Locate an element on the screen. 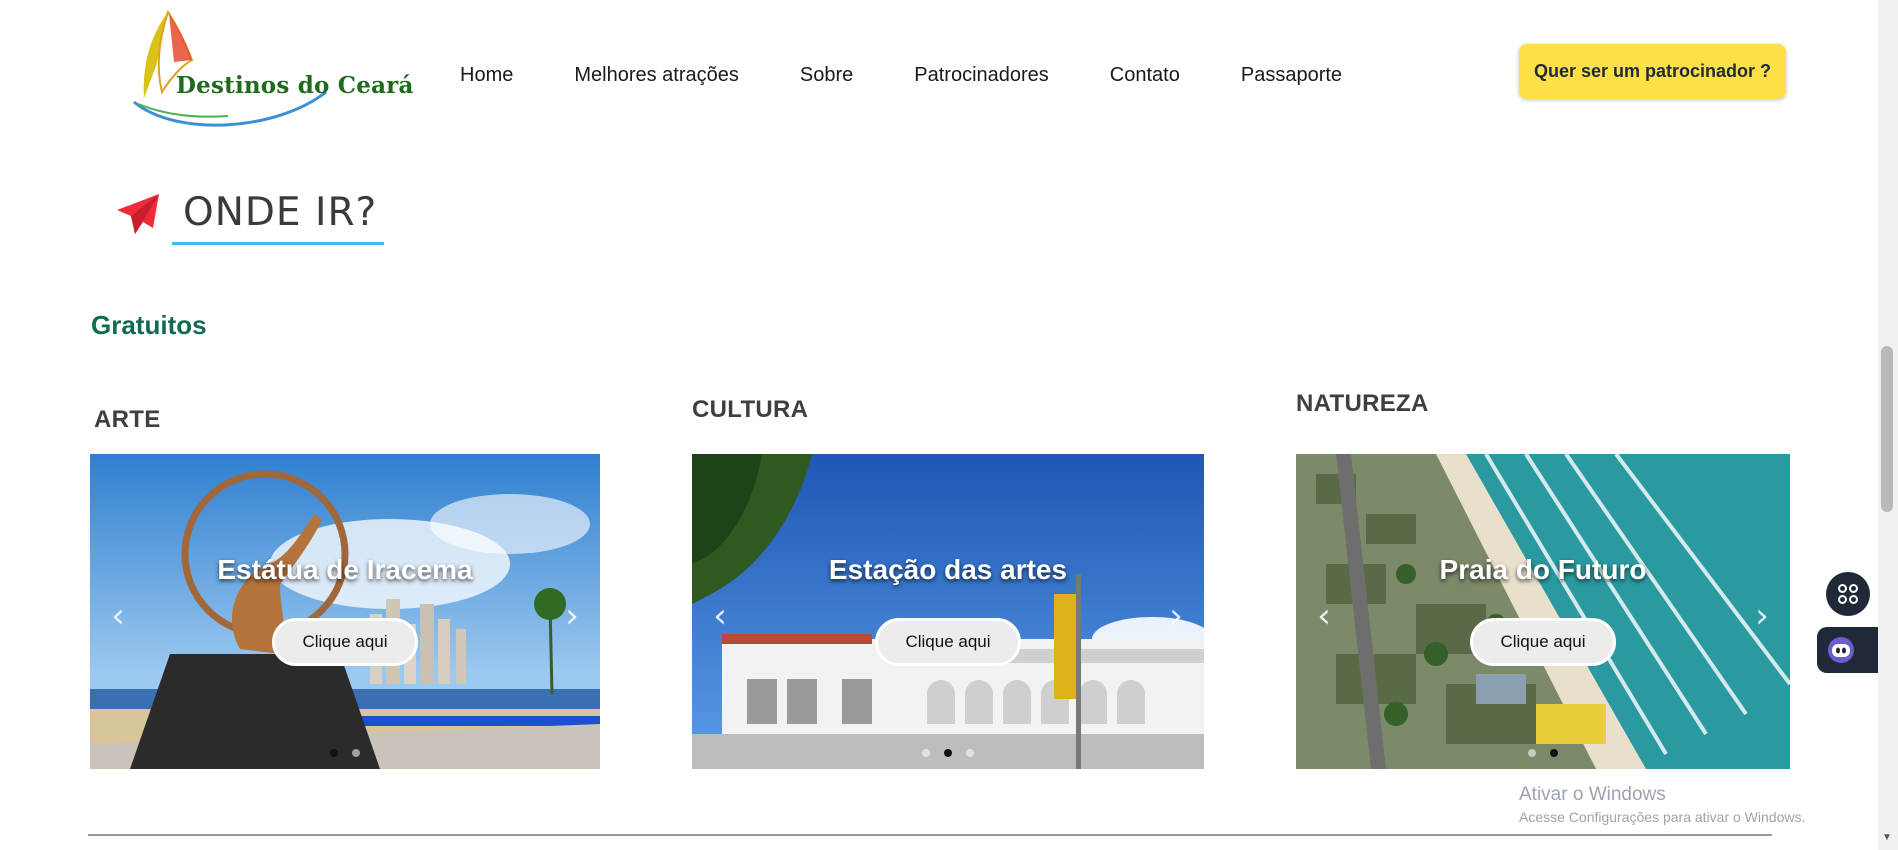 The image size is (1898, 850). carousel-card-cultura: Estação das artes Clique aqui ‹ › is located at coordinates (948, 611).